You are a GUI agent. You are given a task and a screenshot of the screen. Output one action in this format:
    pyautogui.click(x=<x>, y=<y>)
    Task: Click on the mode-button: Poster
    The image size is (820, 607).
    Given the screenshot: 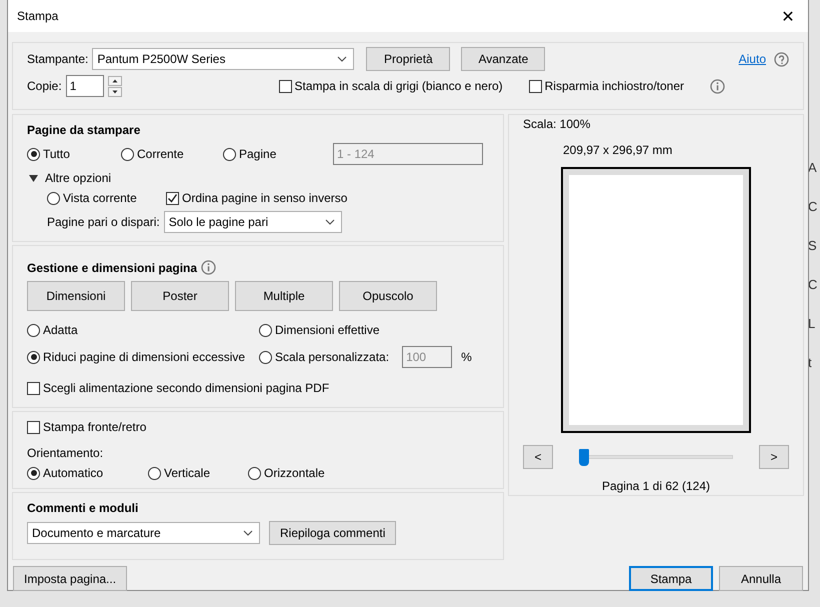 What is the action you would take?
    pyautogui.click(x=180, y=296)
    